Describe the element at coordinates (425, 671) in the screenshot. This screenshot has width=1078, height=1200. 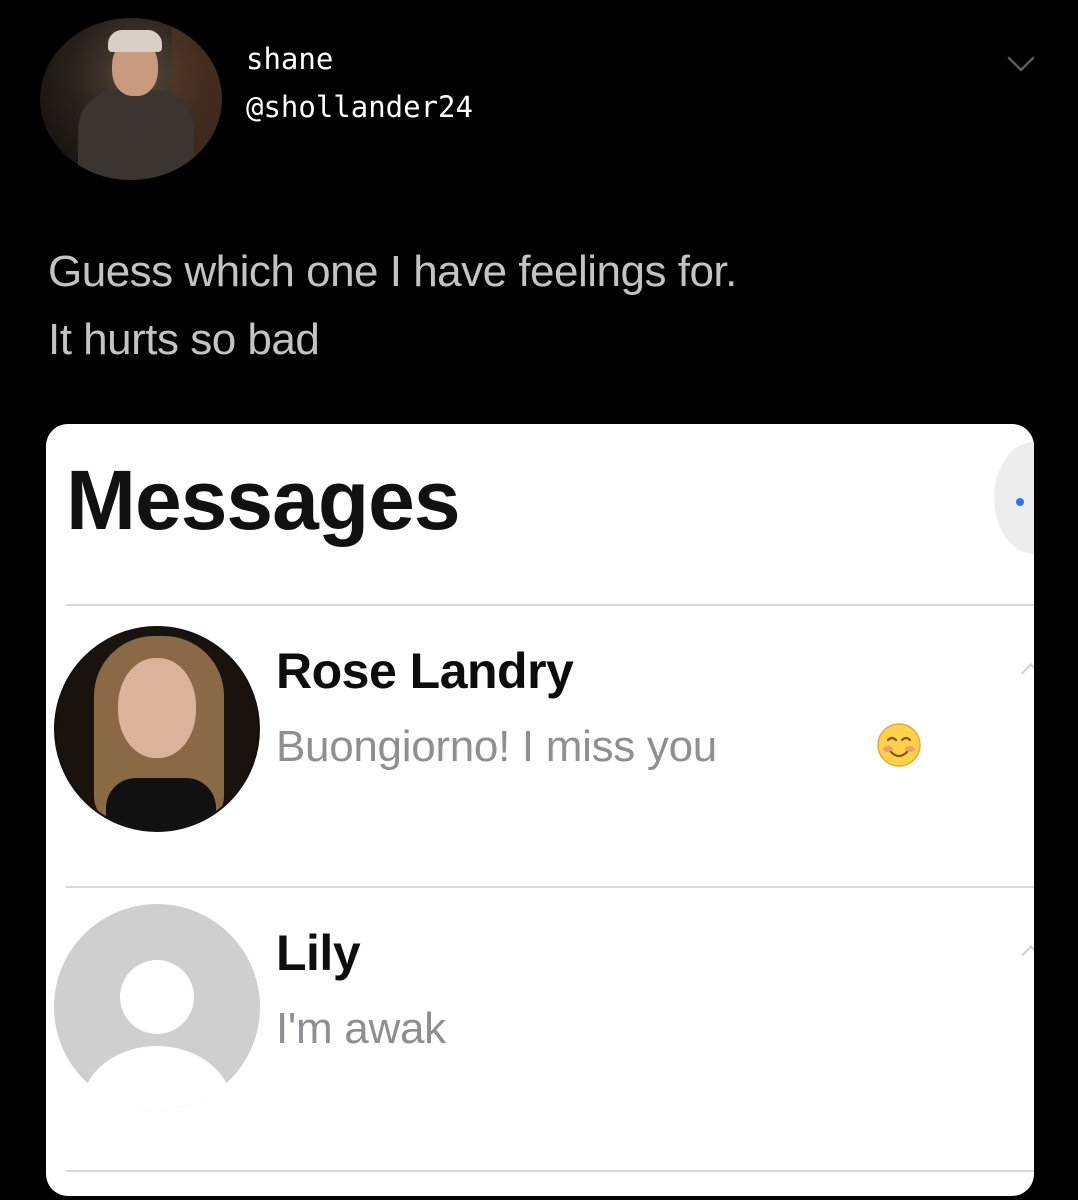
I see `contact-name: Rose Landry` at that location.